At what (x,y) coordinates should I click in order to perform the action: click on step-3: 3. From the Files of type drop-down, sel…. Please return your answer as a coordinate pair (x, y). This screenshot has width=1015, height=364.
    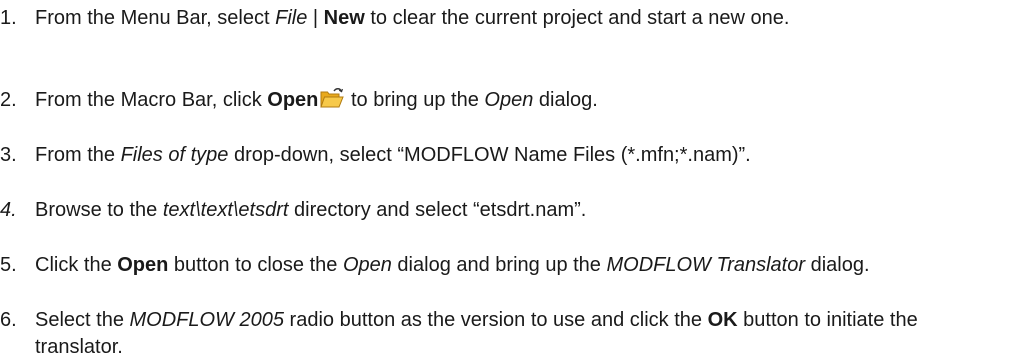
    Looking at the image, I should click on (502, 155).